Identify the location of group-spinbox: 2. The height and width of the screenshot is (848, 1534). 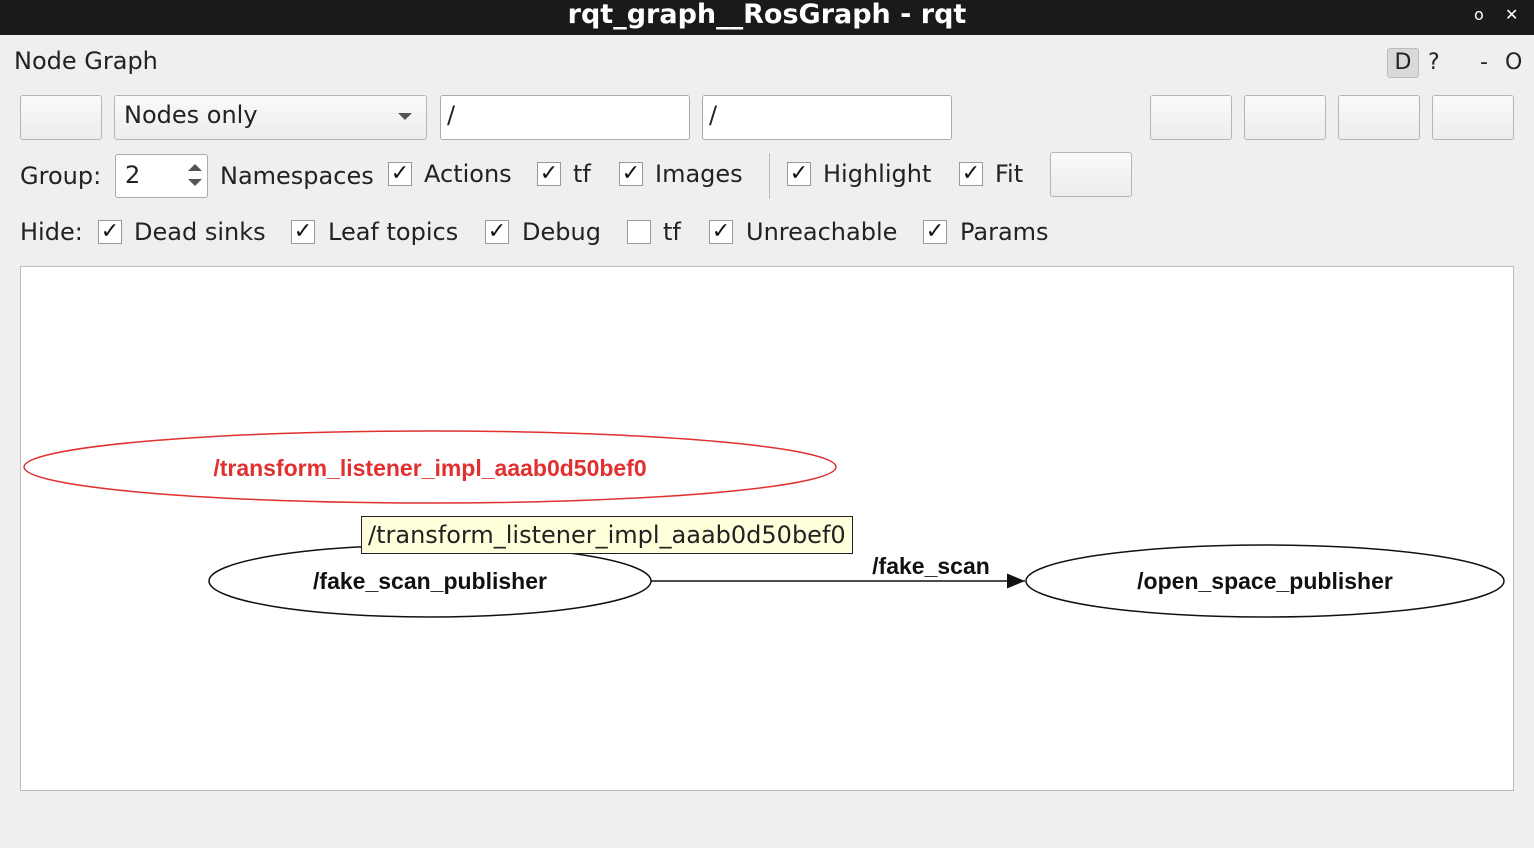
(161, 176).